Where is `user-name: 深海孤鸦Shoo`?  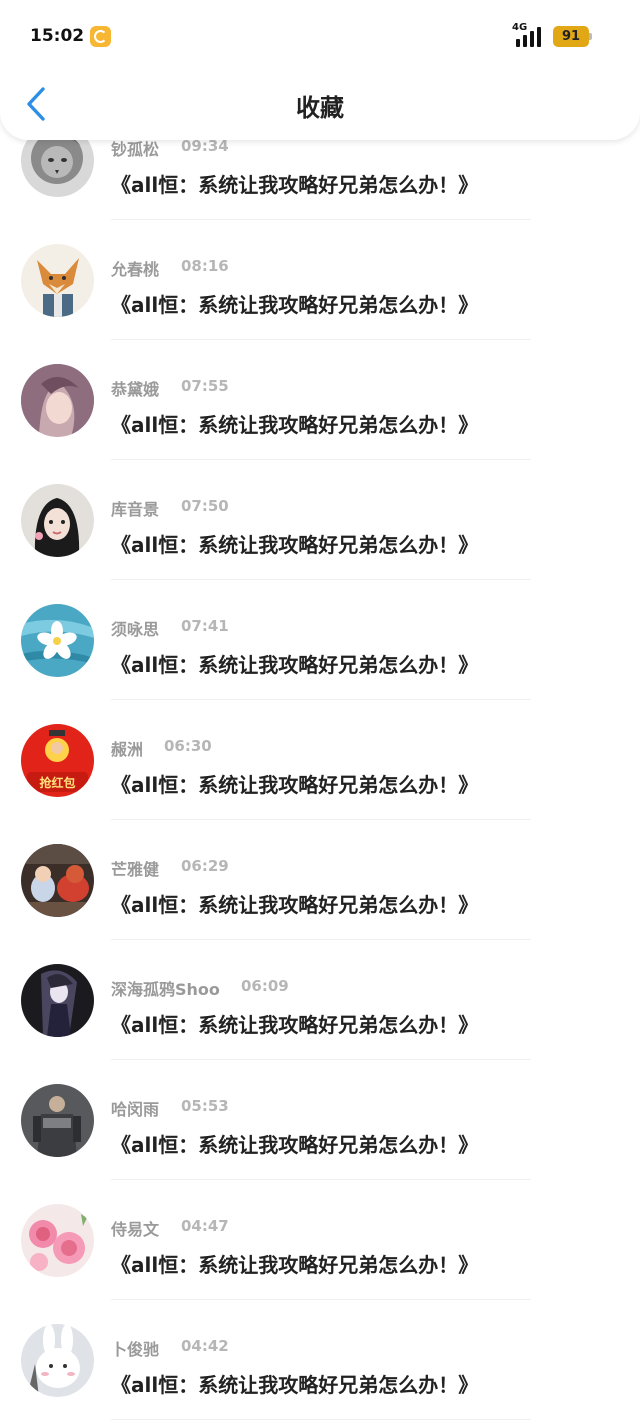 user-name: 深海孤鸦Shoo is located at coordinates (165, 989).